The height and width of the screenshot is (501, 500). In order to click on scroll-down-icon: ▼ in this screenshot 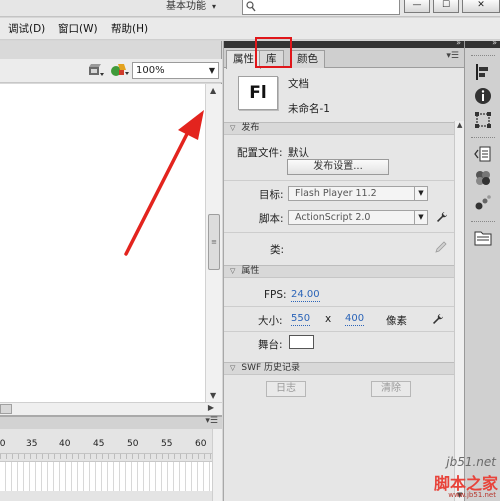, I will do `click(213, 395)`.